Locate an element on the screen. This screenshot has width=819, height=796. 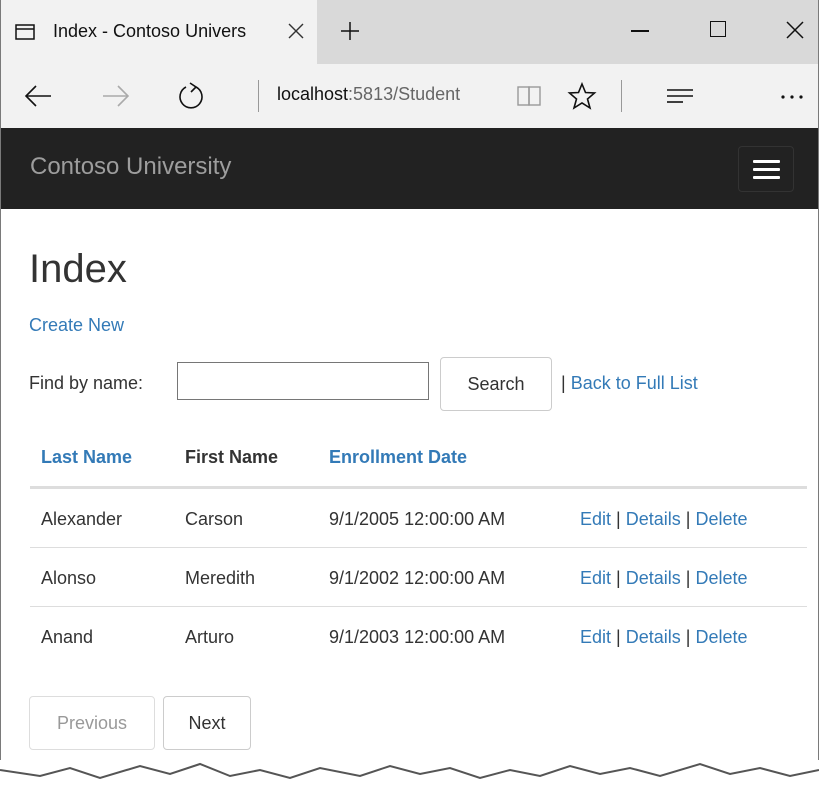
cell-enrollment-date: 9/1/2003 12:00:00 AM is located at coordinates (417, 637).